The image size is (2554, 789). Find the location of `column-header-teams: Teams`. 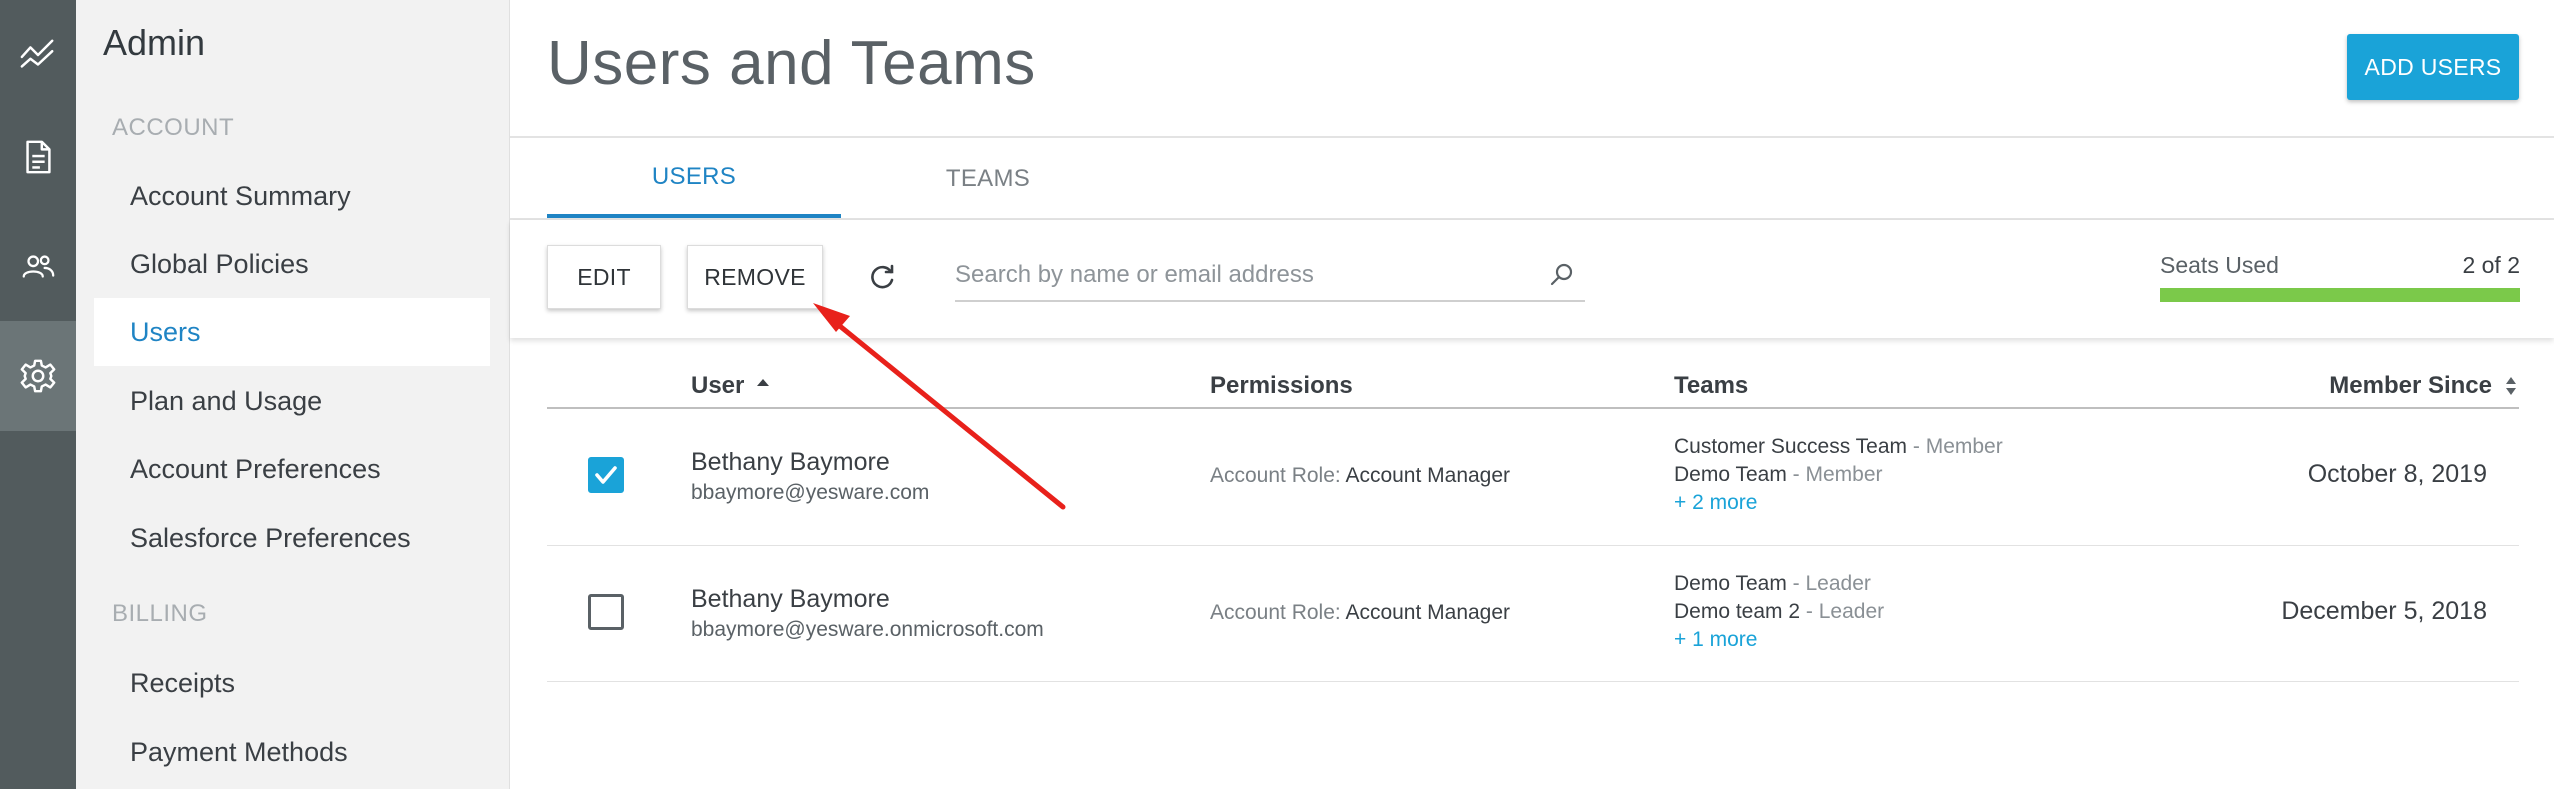

column-header-teams: Teams is located at coordinates (1711, 385).